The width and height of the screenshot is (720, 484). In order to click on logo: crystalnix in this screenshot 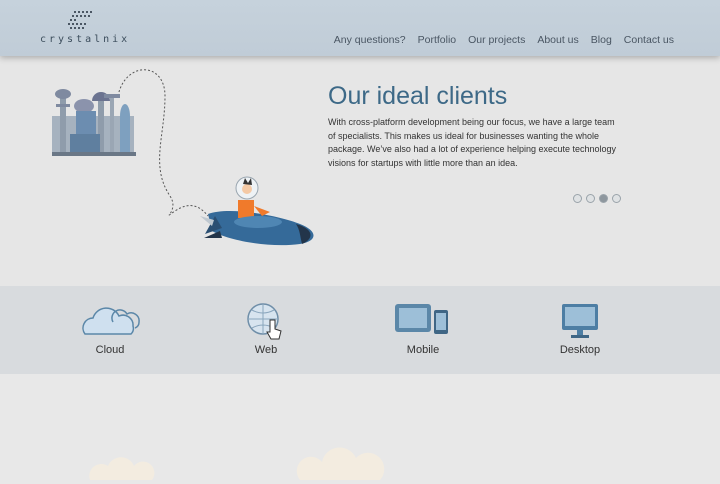, I will do `click(82, 28)`.